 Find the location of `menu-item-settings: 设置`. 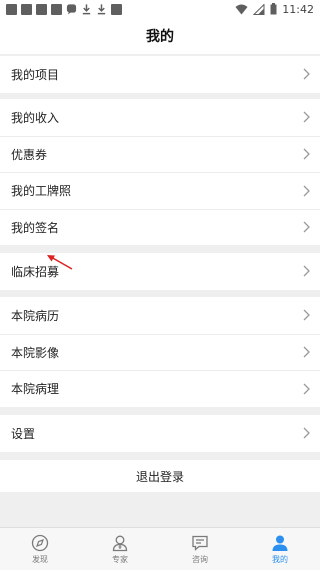

menu-item-settings: 设置 is located at coordinates (160, 433).